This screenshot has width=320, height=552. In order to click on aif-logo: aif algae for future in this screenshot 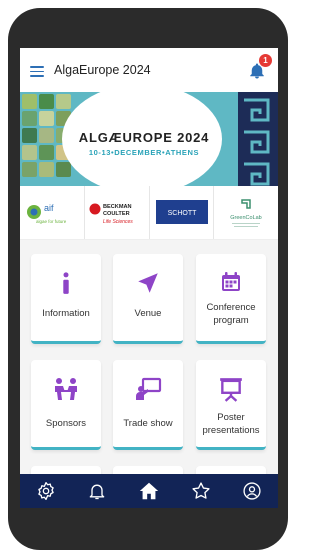, I will do `click(47, 213)`.